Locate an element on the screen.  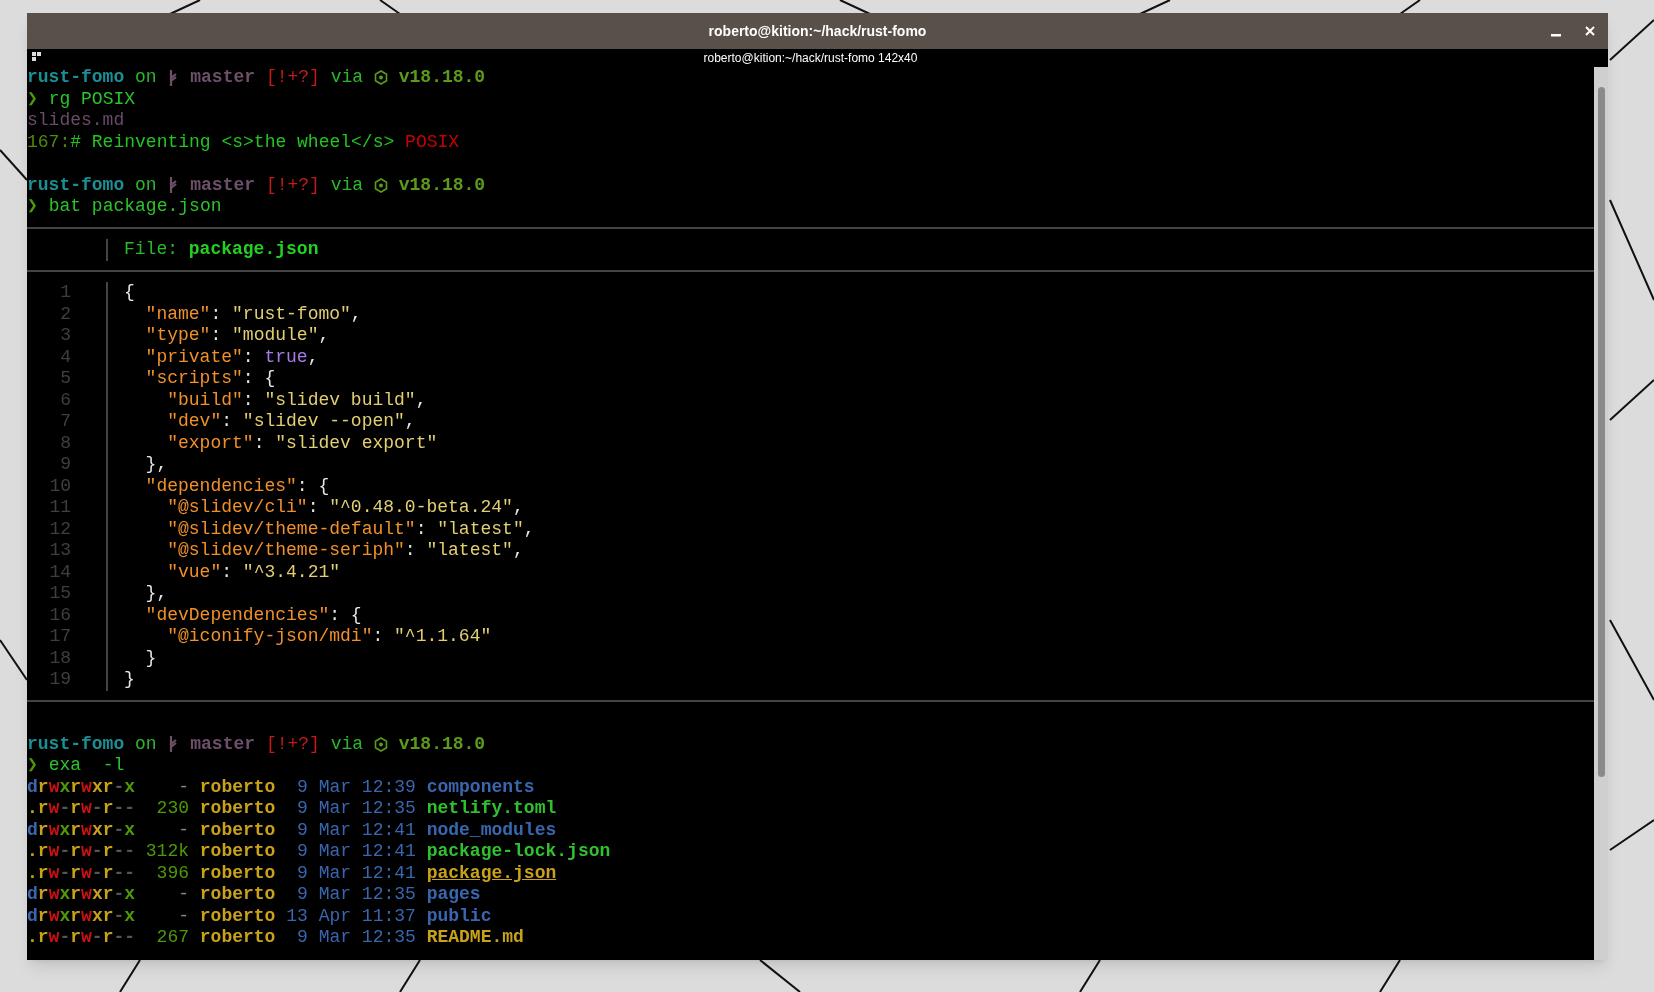
command-text: exa -l is located at coordinates (86, 766).